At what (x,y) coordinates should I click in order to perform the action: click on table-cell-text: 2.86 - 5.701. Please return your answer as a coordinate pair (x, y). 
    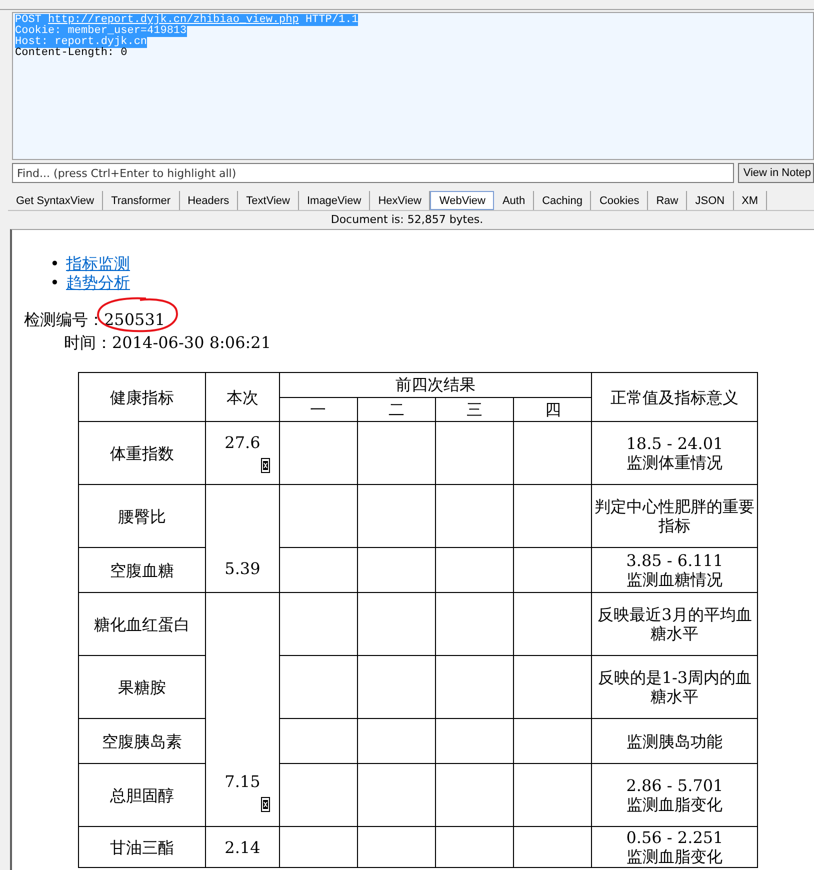
    Looking at the image, I should click on (674, 785).